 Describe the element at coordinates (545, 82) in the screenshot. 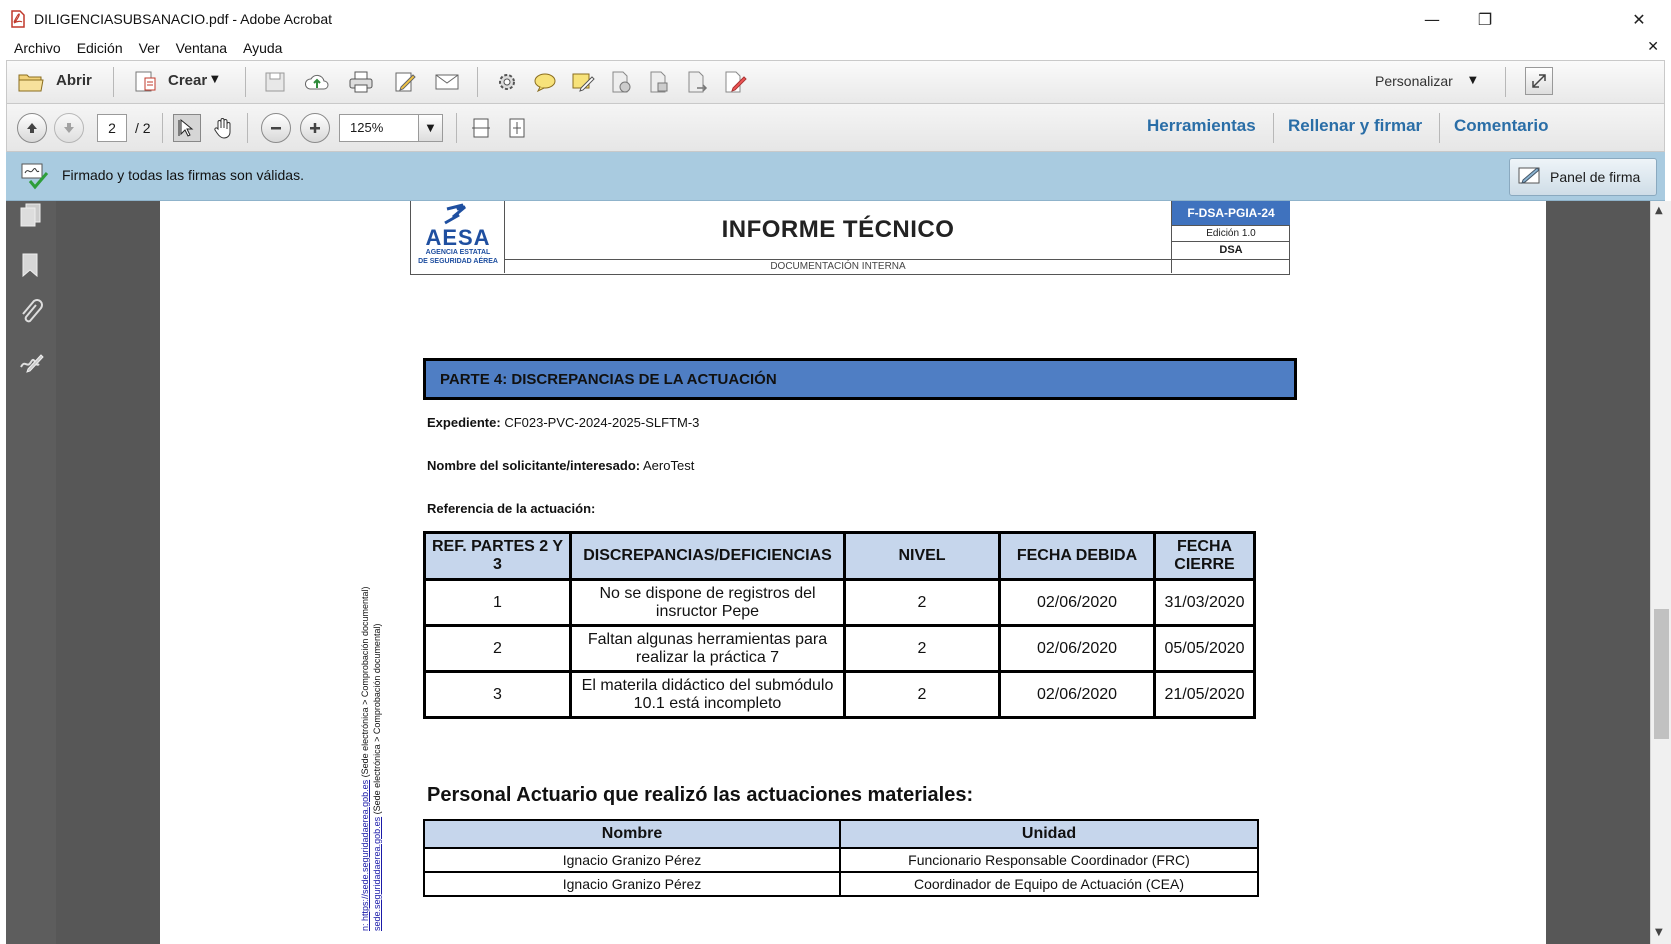

I see `comment-bubble-icon` at that location.